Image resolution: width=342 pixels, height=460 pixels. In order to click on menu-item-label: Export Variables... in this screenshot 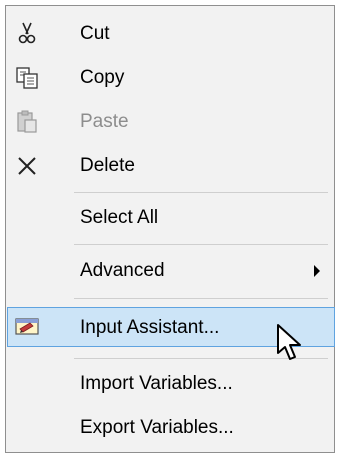, I will do `click(157, 427)`.